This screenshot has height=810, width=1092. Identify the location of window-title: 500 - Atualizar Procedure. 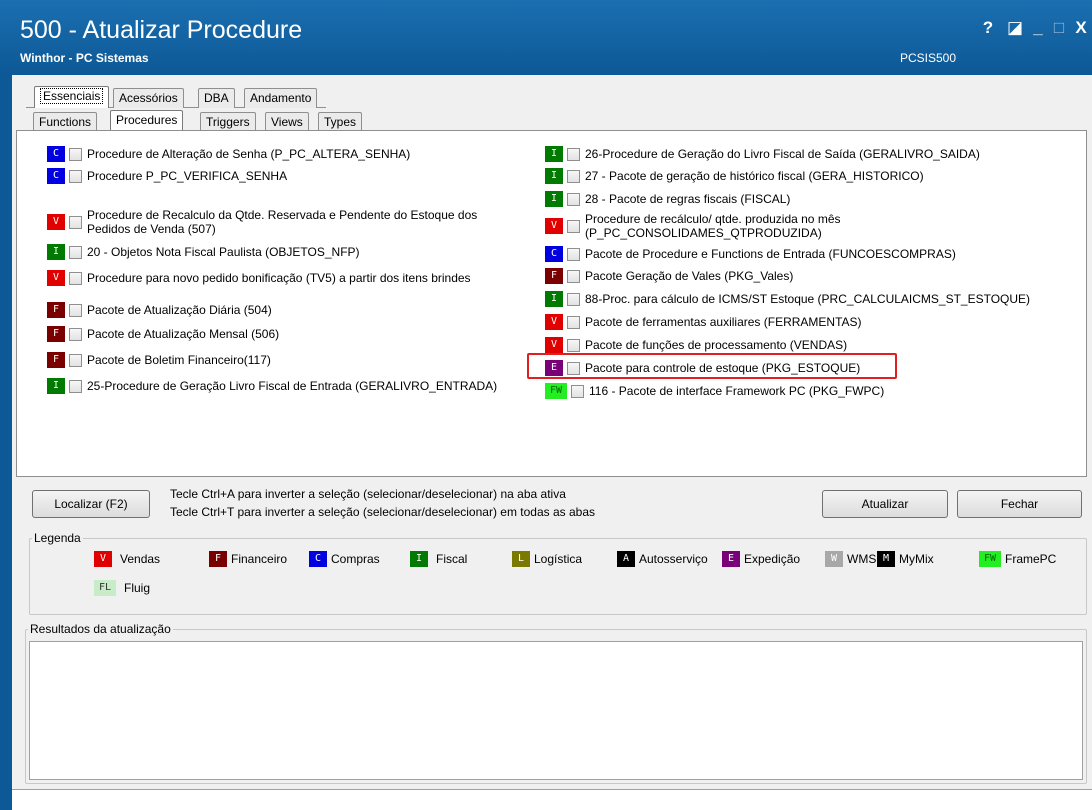
(161, 30).